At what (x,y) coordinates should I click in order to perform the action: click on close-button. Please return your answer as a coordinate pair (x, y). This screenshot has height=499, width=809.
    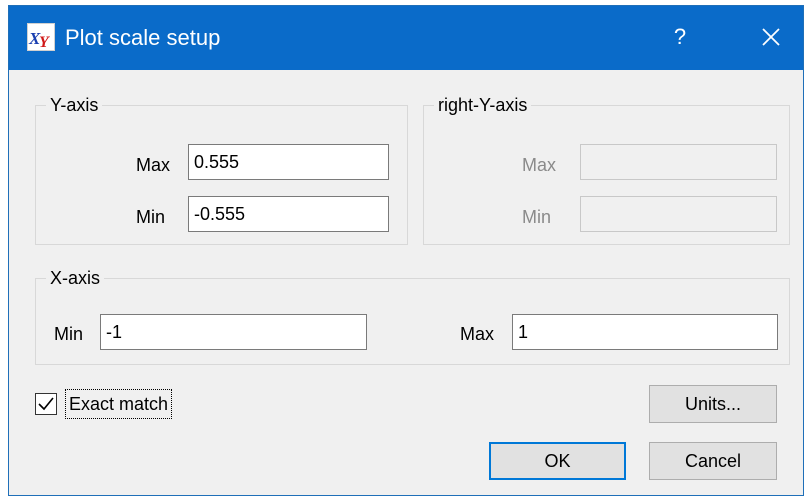
    Looking at the image, I should click on (771, 37).